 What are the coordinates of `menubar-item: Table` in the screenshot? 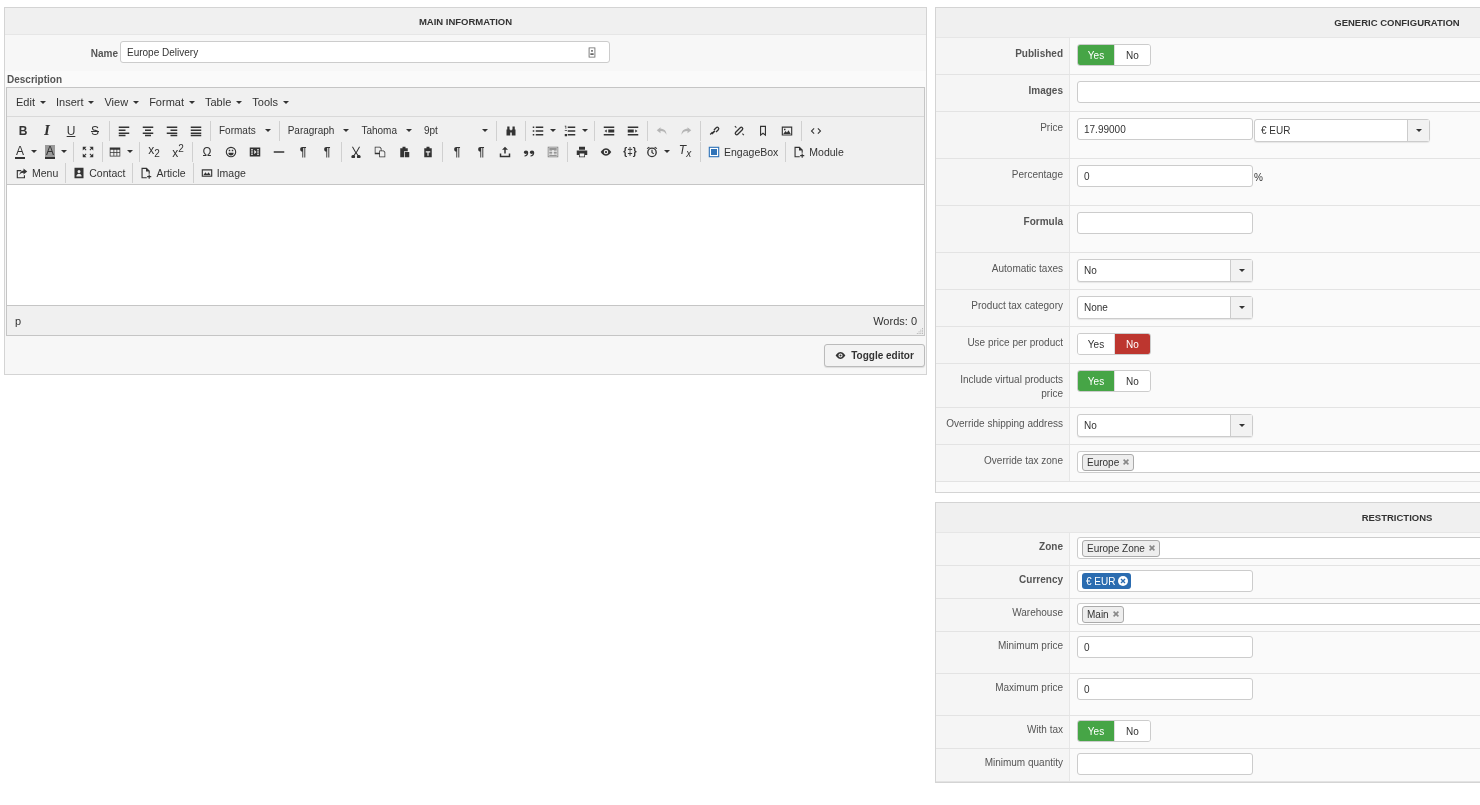 It's located at (224, 102).